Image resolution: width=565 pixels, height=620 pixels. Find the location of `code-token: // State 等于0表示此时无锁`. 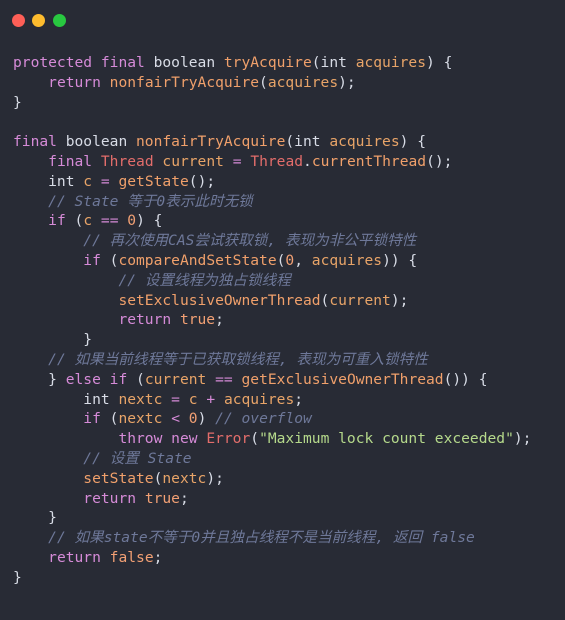

code-token: // State 等于0表示此时无锁 is located at coordinates (150, 201).